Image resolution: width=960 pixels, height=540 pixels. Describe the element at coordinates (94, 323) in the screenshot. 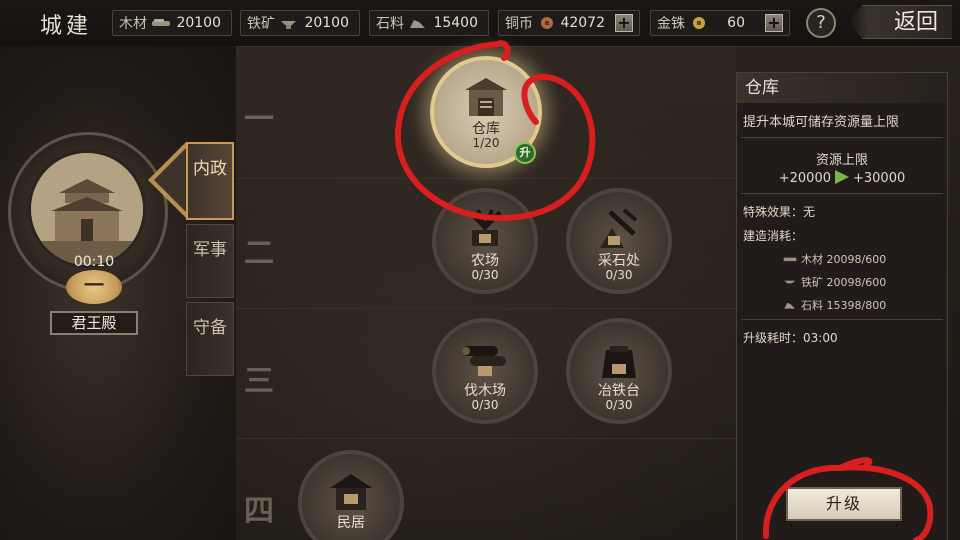

I see `palace-name: 君王殿` at that location.